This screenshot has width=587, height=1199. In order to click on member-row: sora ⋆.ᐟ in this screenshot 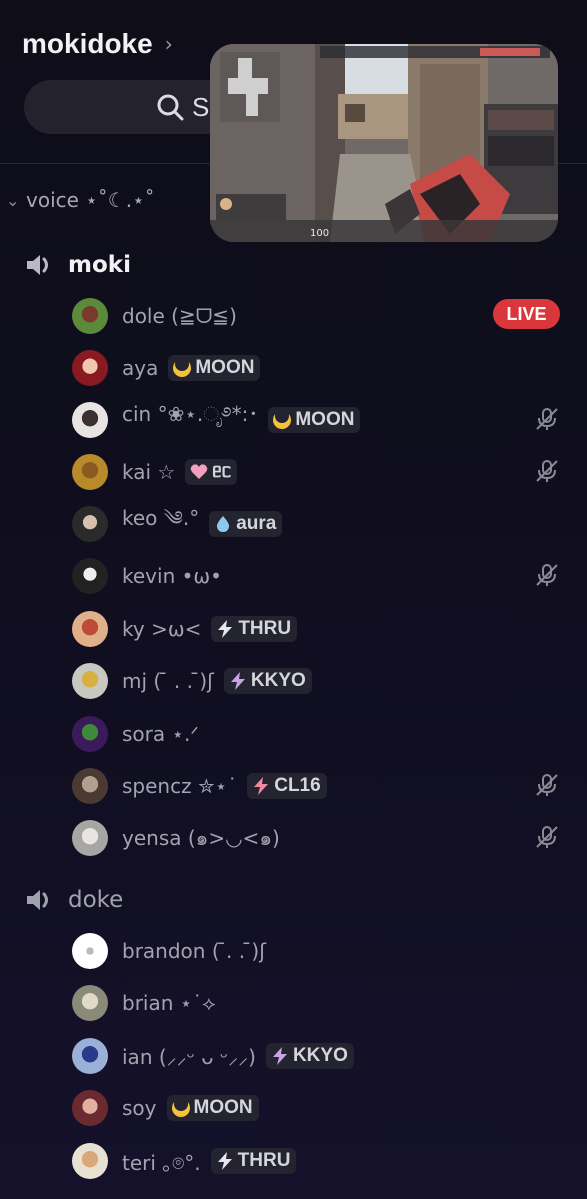, I will do `click(317, 734)`.